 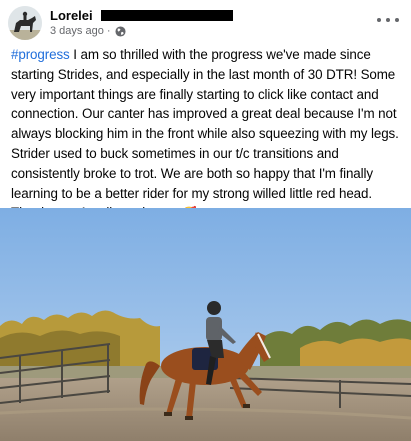 I want to click on author-name: Lorelei, so click(x=71, y=15).